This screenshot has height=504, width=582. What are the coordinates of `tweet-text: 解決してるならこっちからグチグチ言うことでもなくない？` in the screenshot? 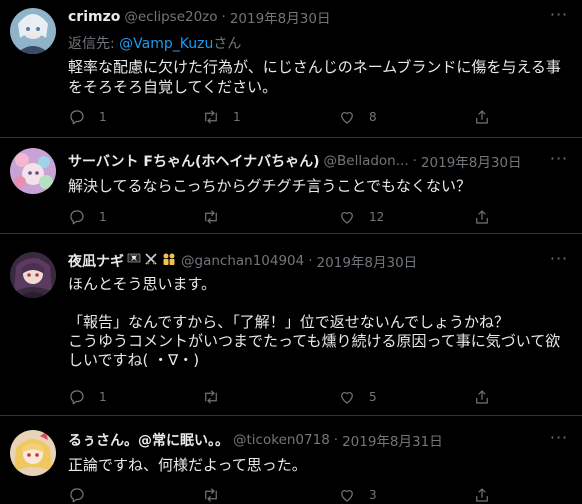 It's located at (270, 186).